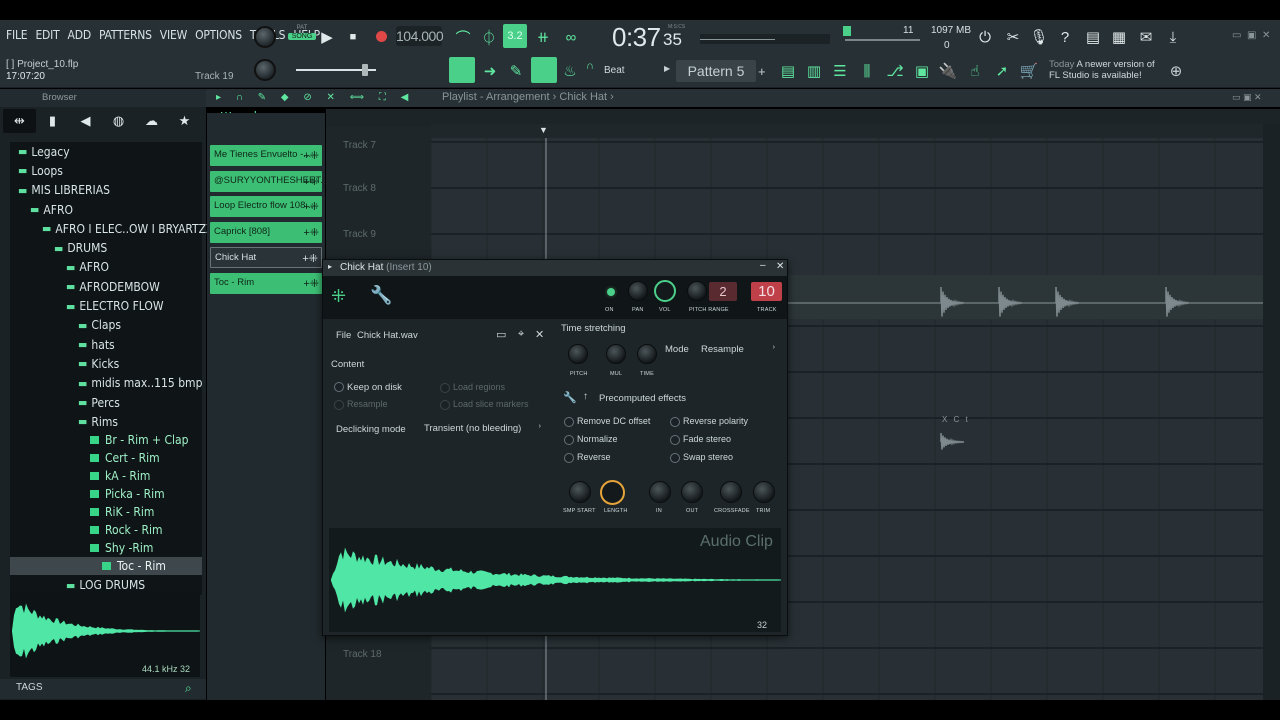 The width and height of the screenshot is (1280, 720). What do you see at coordinates (571, 37) in the screenshot?
I see `loop-record-icon: ∞` at bounding box center [571, 37].